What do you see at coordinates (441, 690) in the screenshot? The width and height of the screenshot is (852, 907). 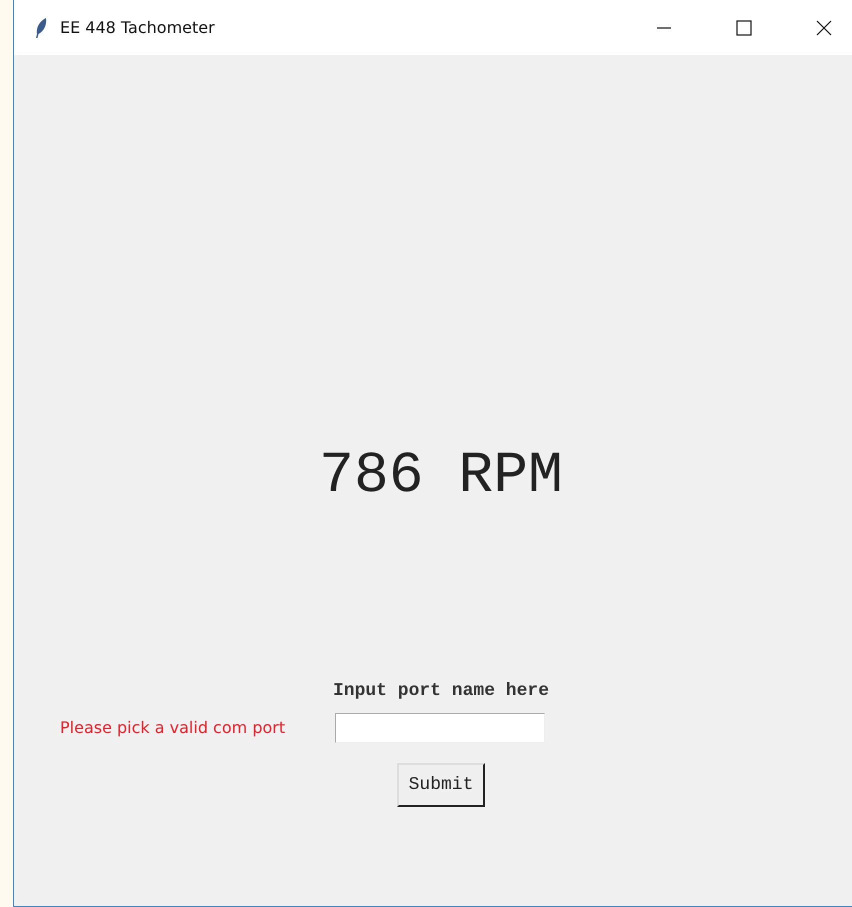 I see `prompt-label: Input port name here` at bounding box center [441, 690].